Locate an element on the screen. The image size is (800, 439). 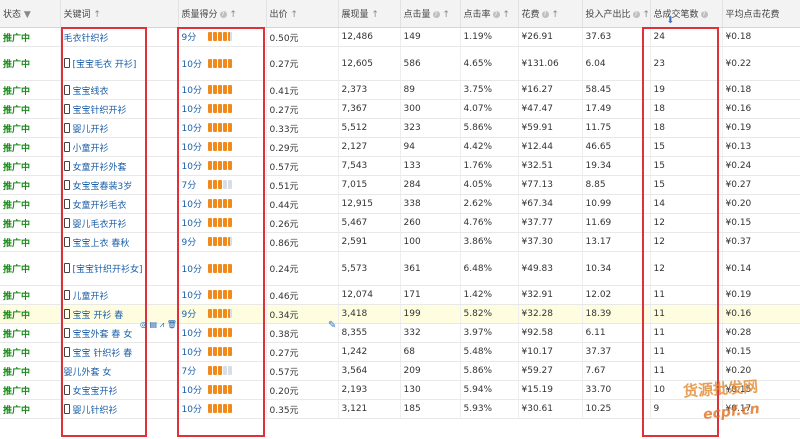
header-roi: 投入产出比? ↑ is located at coordinates (616, 14).